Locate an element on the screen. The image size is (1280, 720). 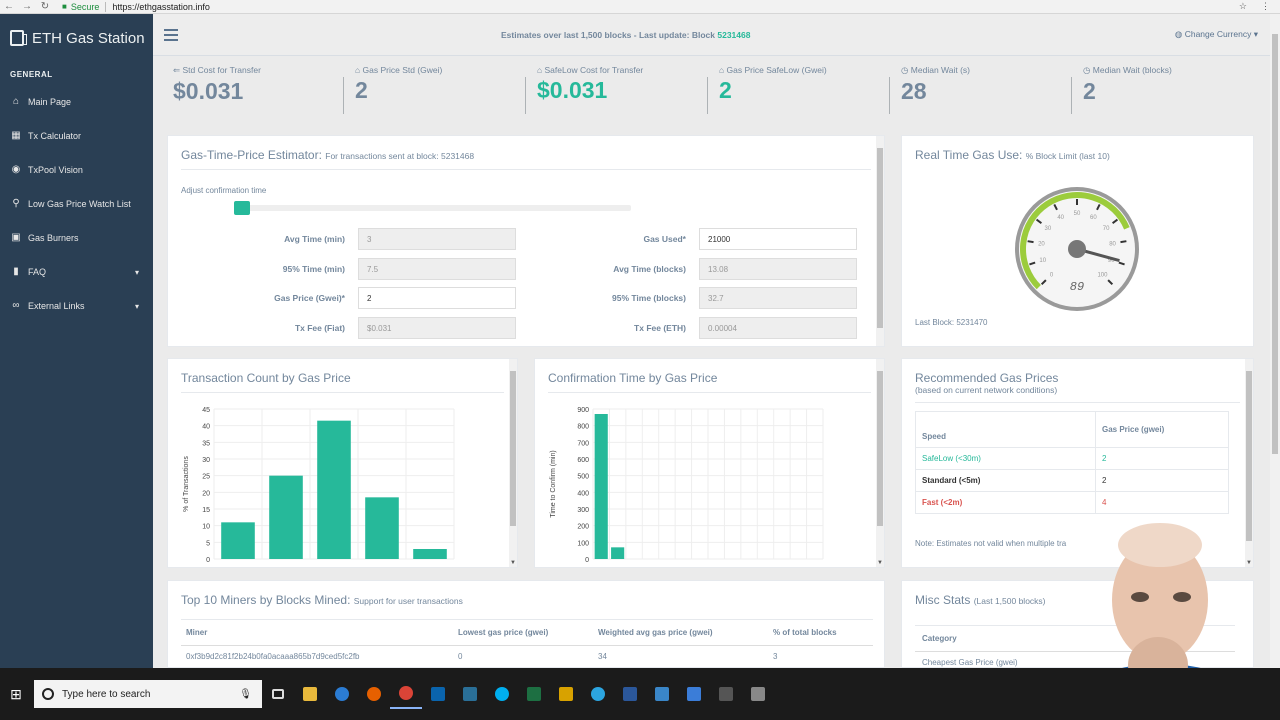
table-row: Standard (<5m) 2 is located at coordinates (1072, 480).